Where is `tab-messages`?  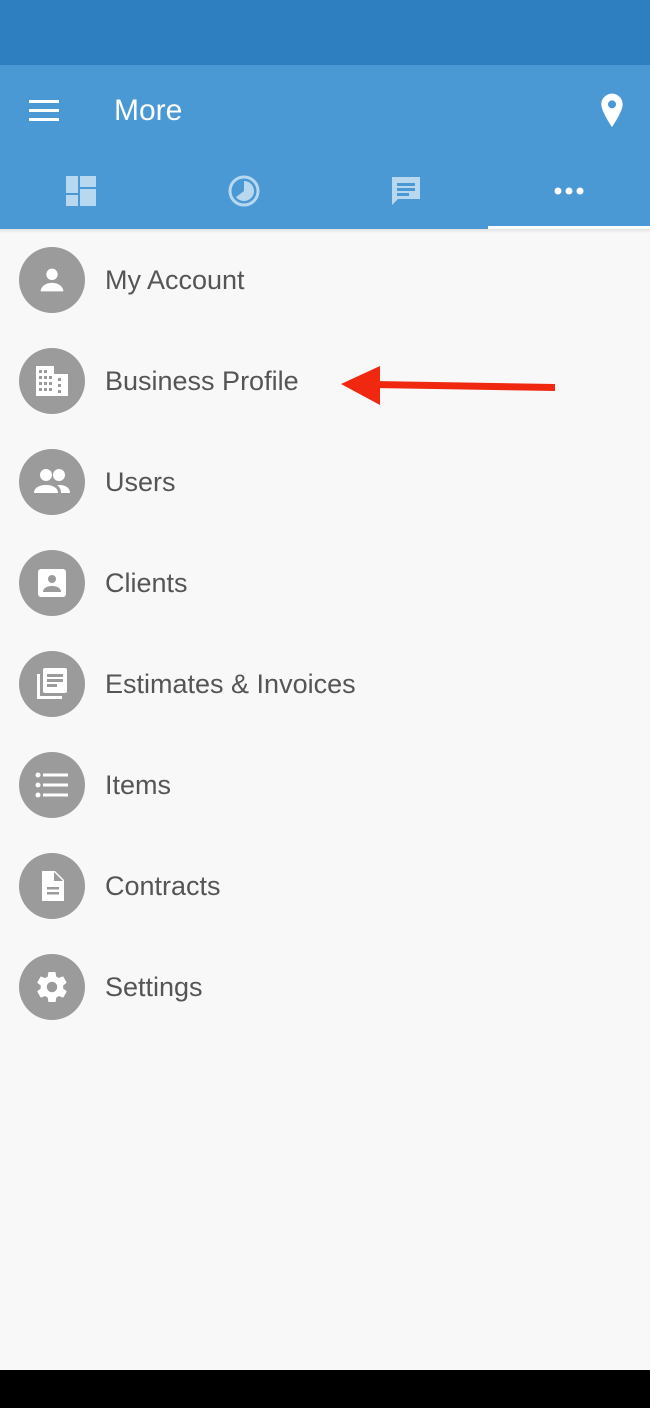
tab-messages is located at coordinates (406, 192).